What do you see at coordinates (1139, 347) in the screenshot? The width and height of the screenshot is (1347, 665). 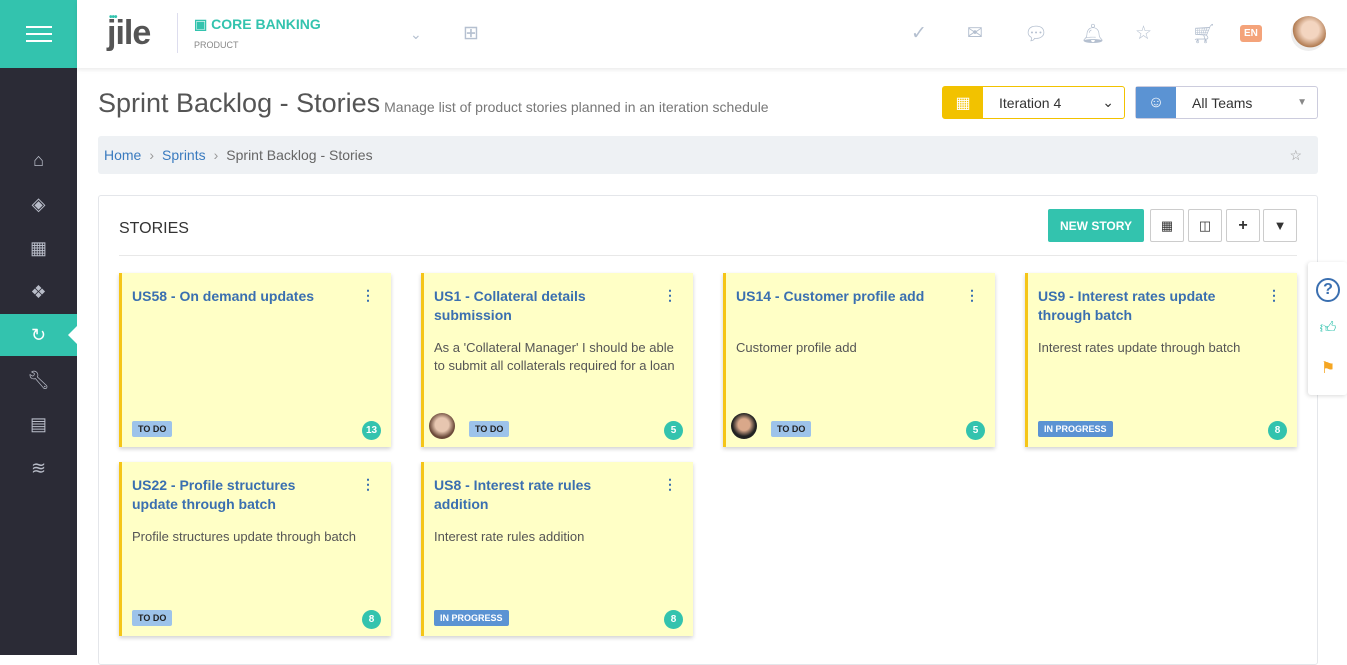 I see `story-description: Interest rates update through batch` at bounding box center [1139, 347].